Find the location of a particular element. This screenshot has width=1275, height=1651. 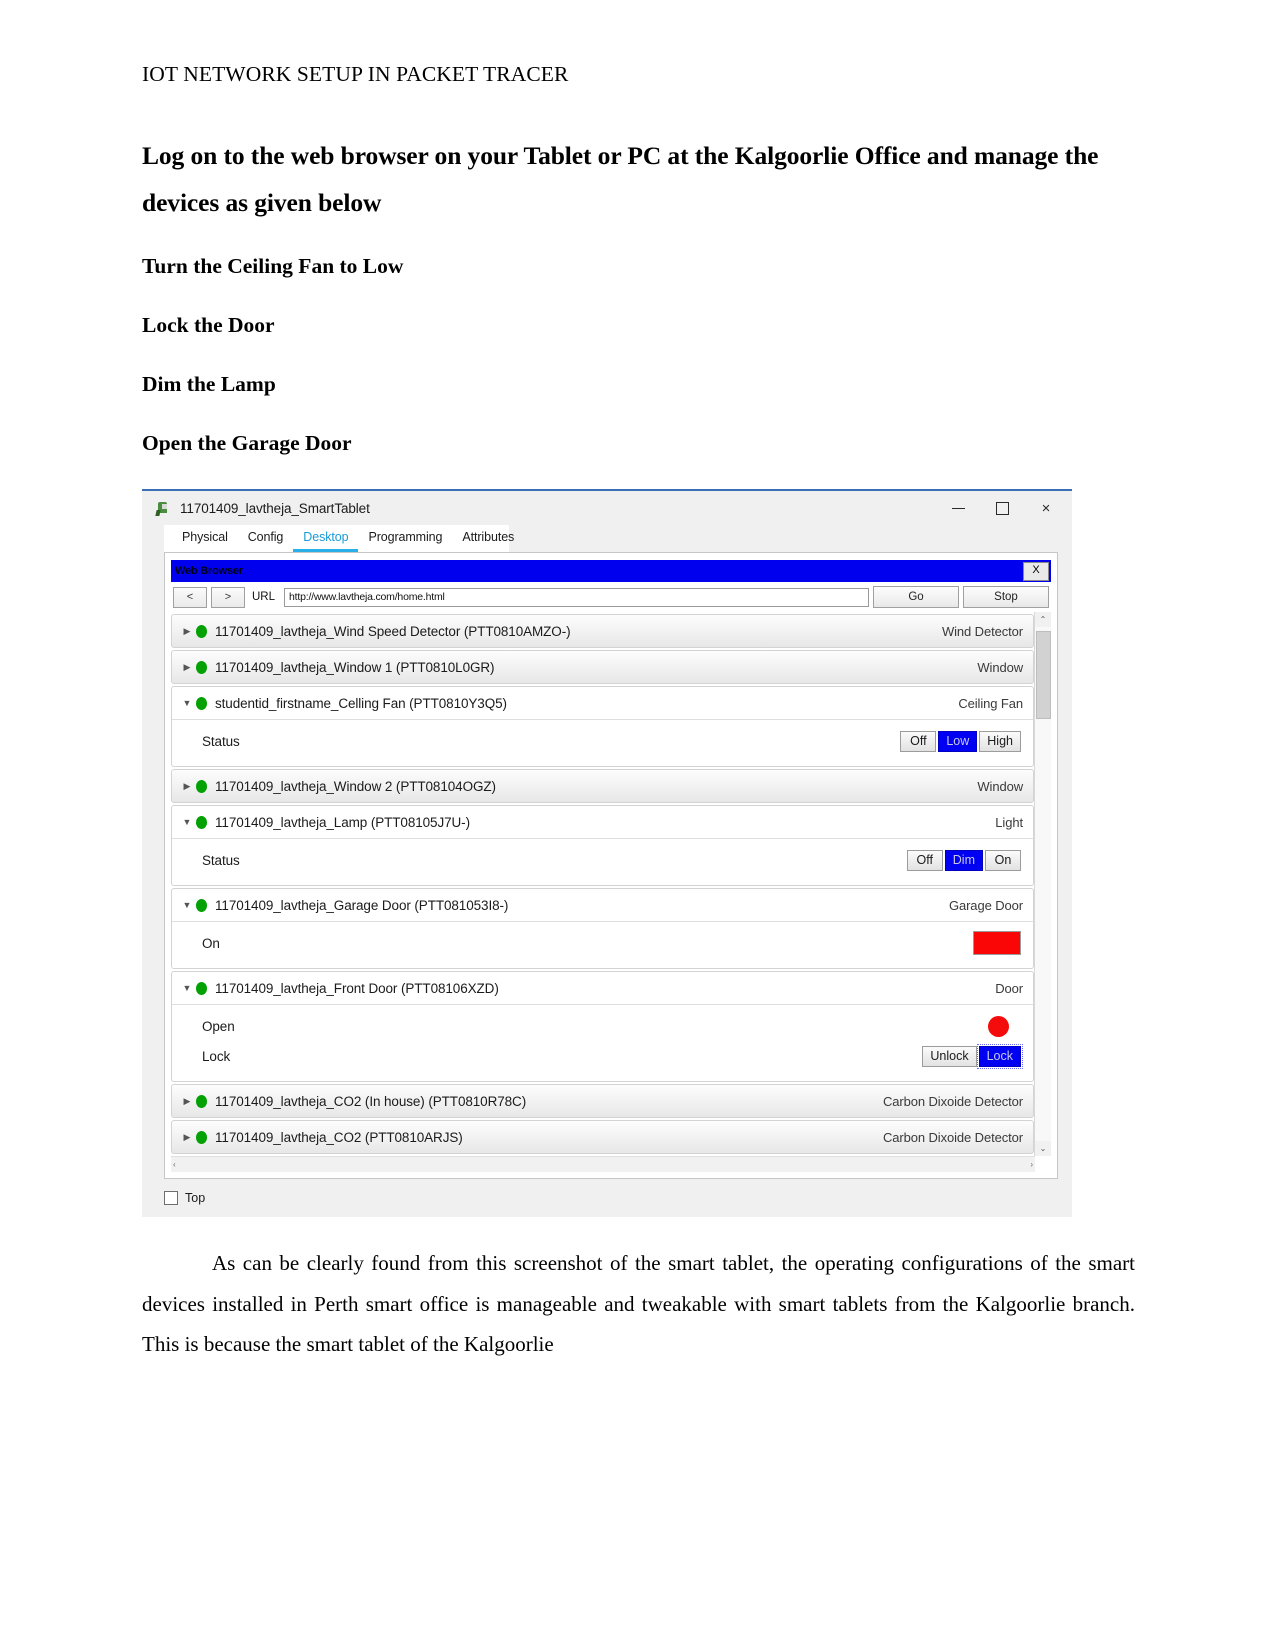

tab-physical: Physical is located at coordinates (205, 539).